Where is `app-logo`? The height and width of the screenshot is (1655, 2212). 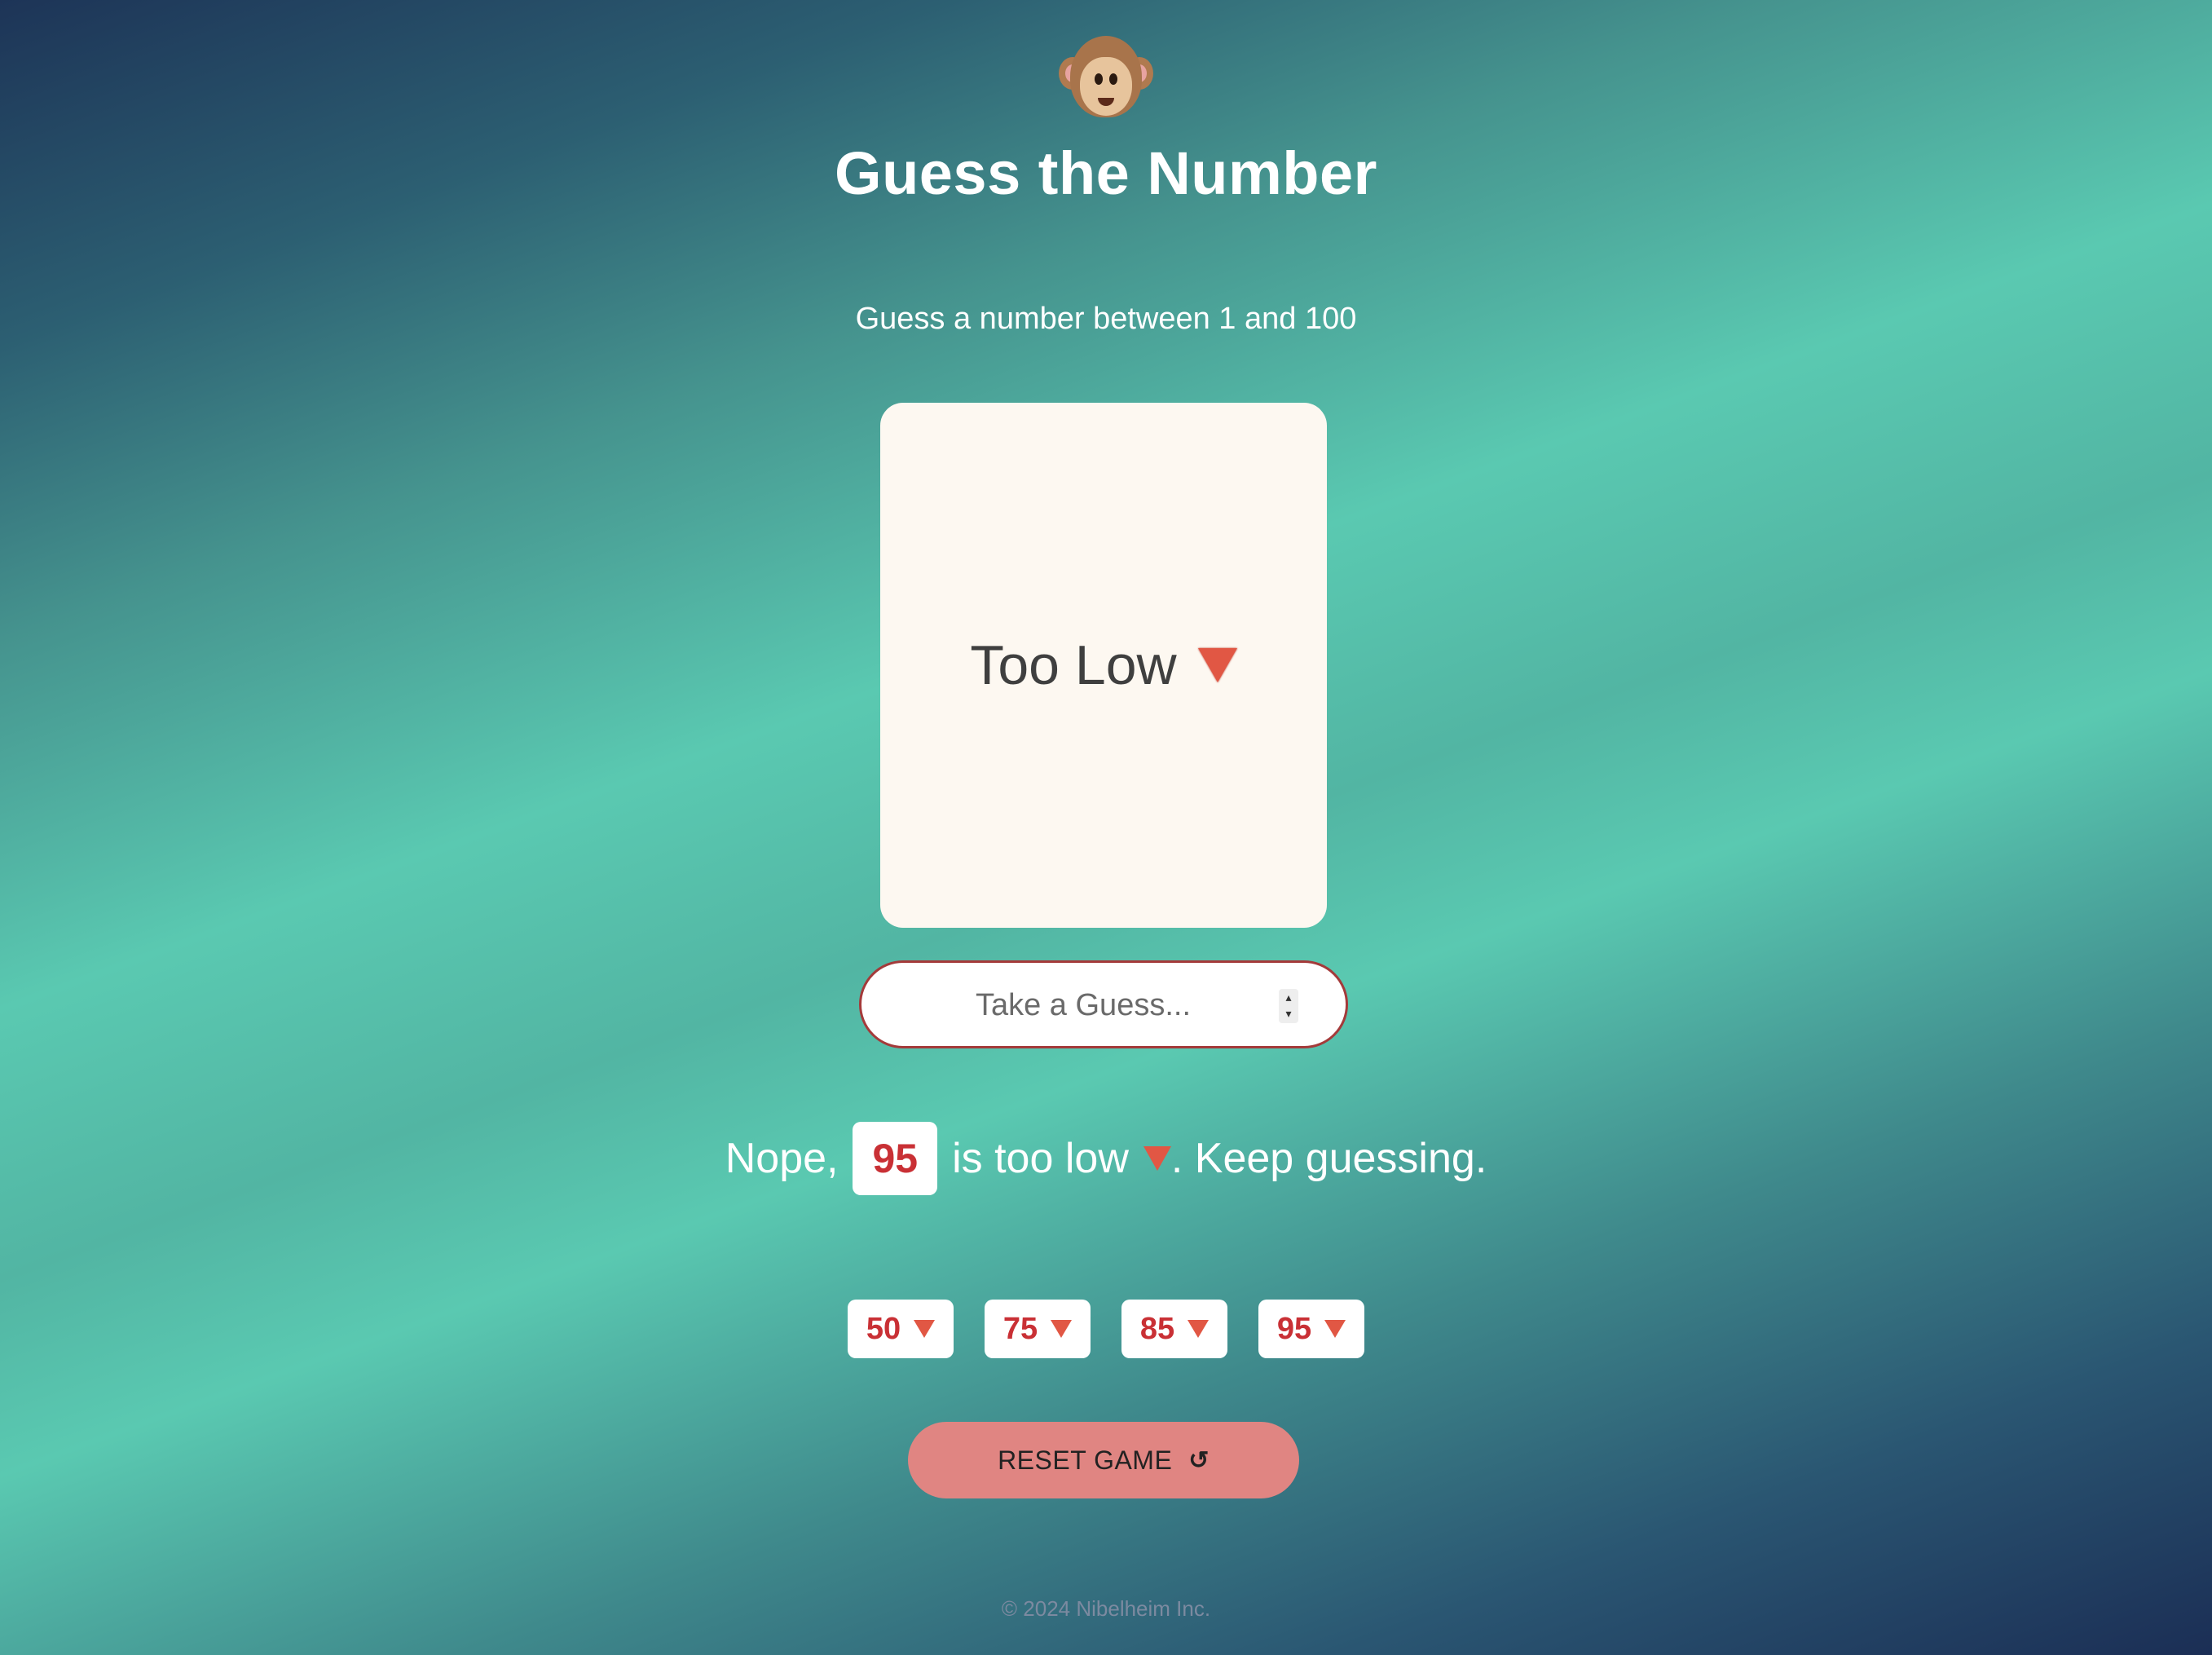
app-logo is located at coordinates (1106, 81).